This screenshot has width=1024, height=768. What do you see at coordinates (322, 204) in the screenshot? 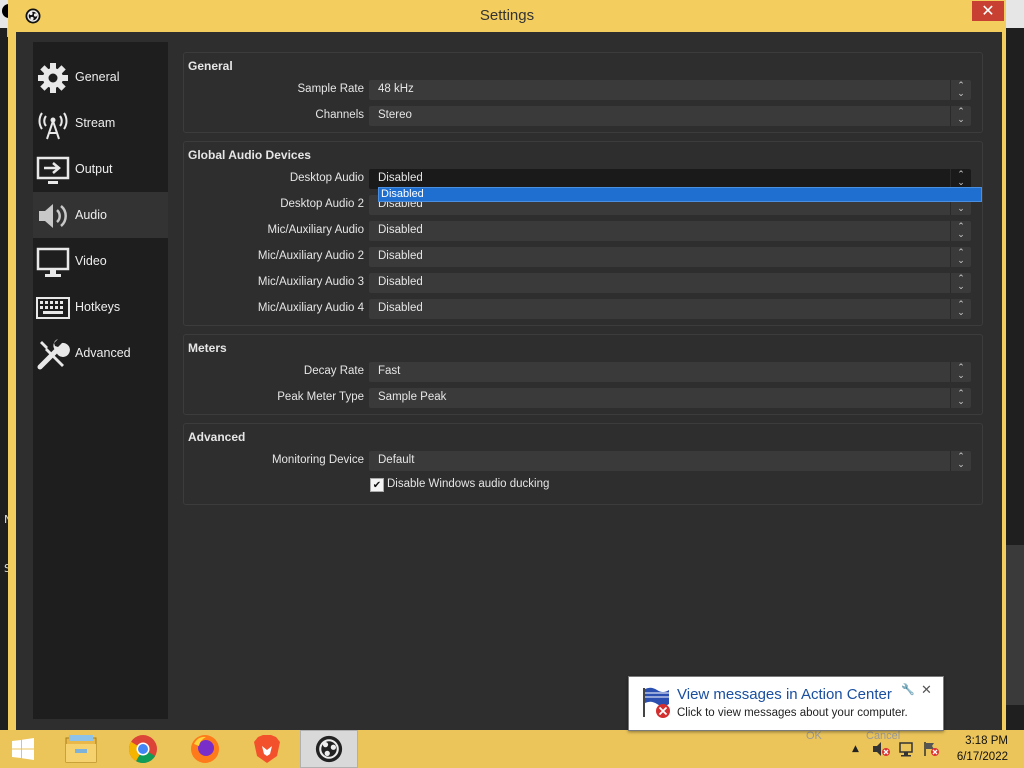
I see `desktop-audio-2-label: Desktop Audio 2` at bounding box center [322, 204].